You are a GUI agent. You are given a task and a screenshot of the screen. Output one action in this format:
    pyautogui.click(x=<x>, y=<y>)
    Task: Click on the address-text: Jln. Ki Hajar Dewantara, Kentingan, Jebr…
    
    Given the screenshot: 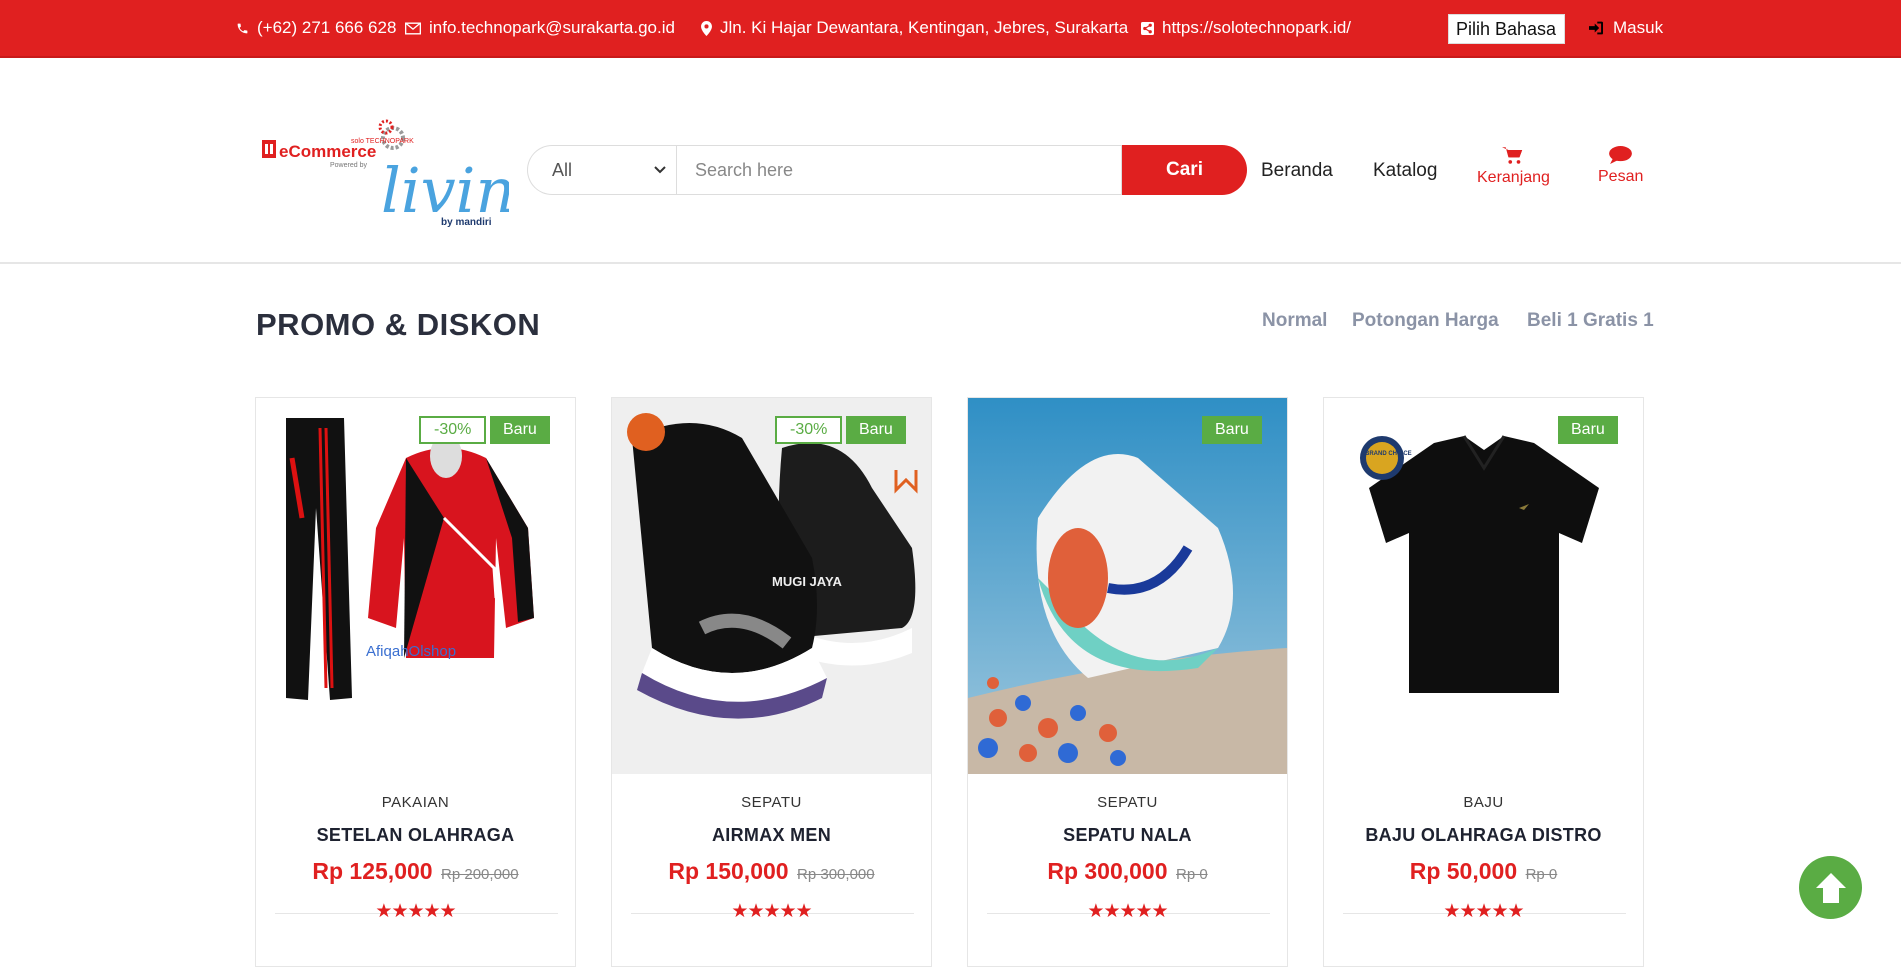 What is the action you would take?
    pyautogui.click(x=924, y=27)
    